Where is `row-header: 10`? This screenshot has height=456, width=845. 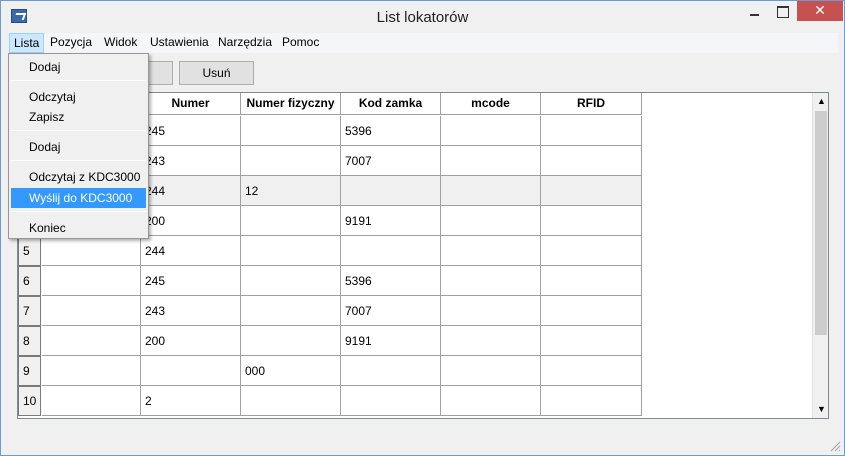
row-header: 10 is located at coordinates (29, 401).